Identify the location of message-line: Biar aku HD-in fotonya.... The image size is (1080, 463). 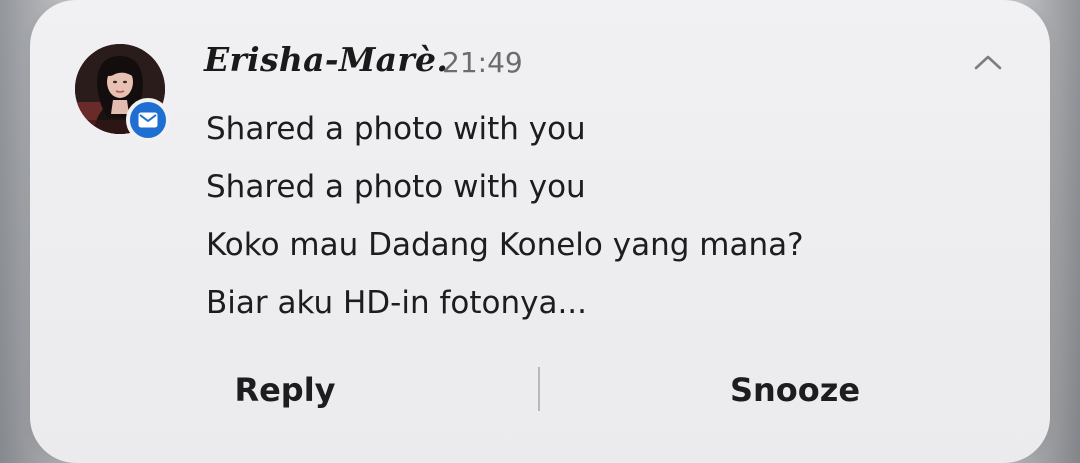
(397, 303).